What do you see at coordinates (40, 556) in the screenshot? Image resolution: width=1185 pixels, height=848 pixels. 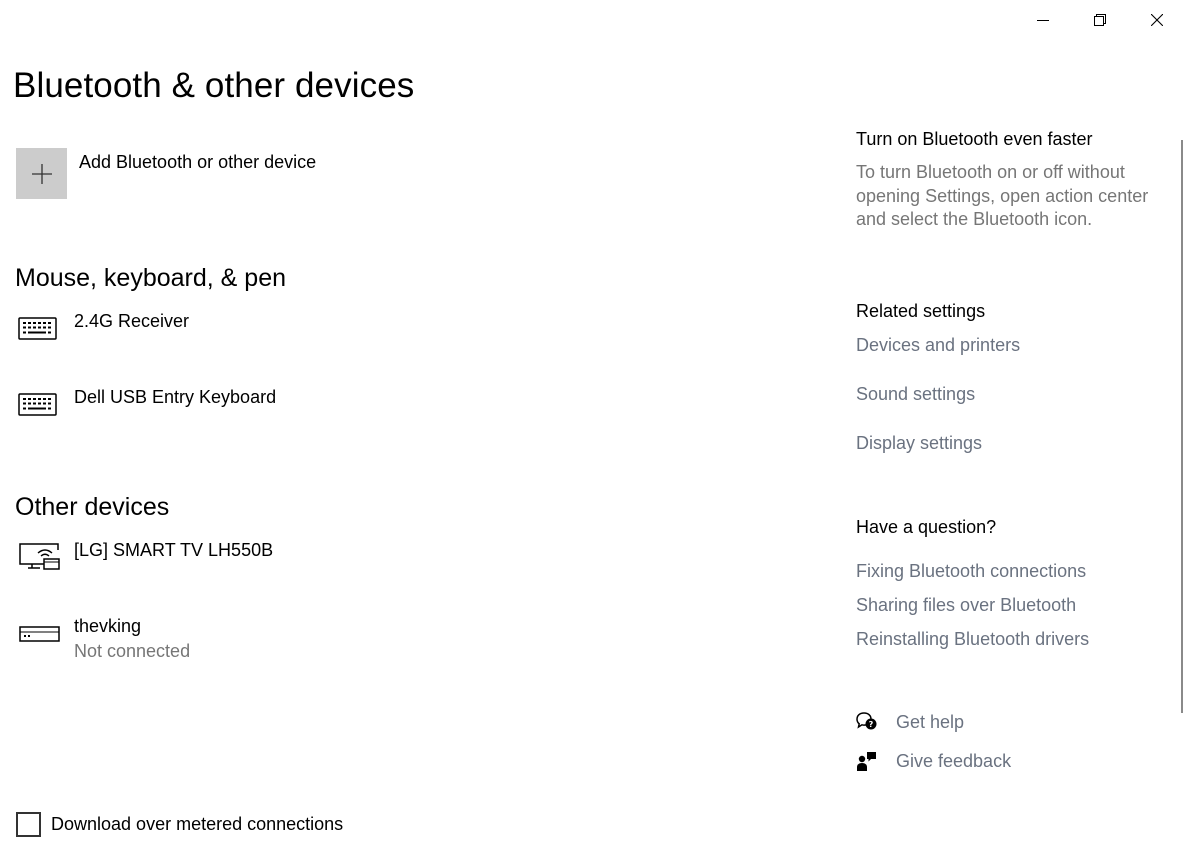 I see `display-wireless-icon` at bounding box center [40, 556].